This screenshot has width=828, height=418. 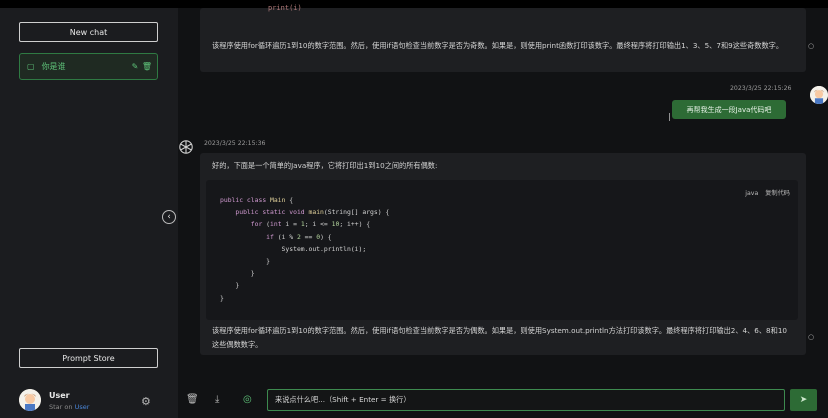 What do you see at coordinates (135, 66) in the screenshot?
I see `edit-icon: ✎` at bounding box center [135, 66].